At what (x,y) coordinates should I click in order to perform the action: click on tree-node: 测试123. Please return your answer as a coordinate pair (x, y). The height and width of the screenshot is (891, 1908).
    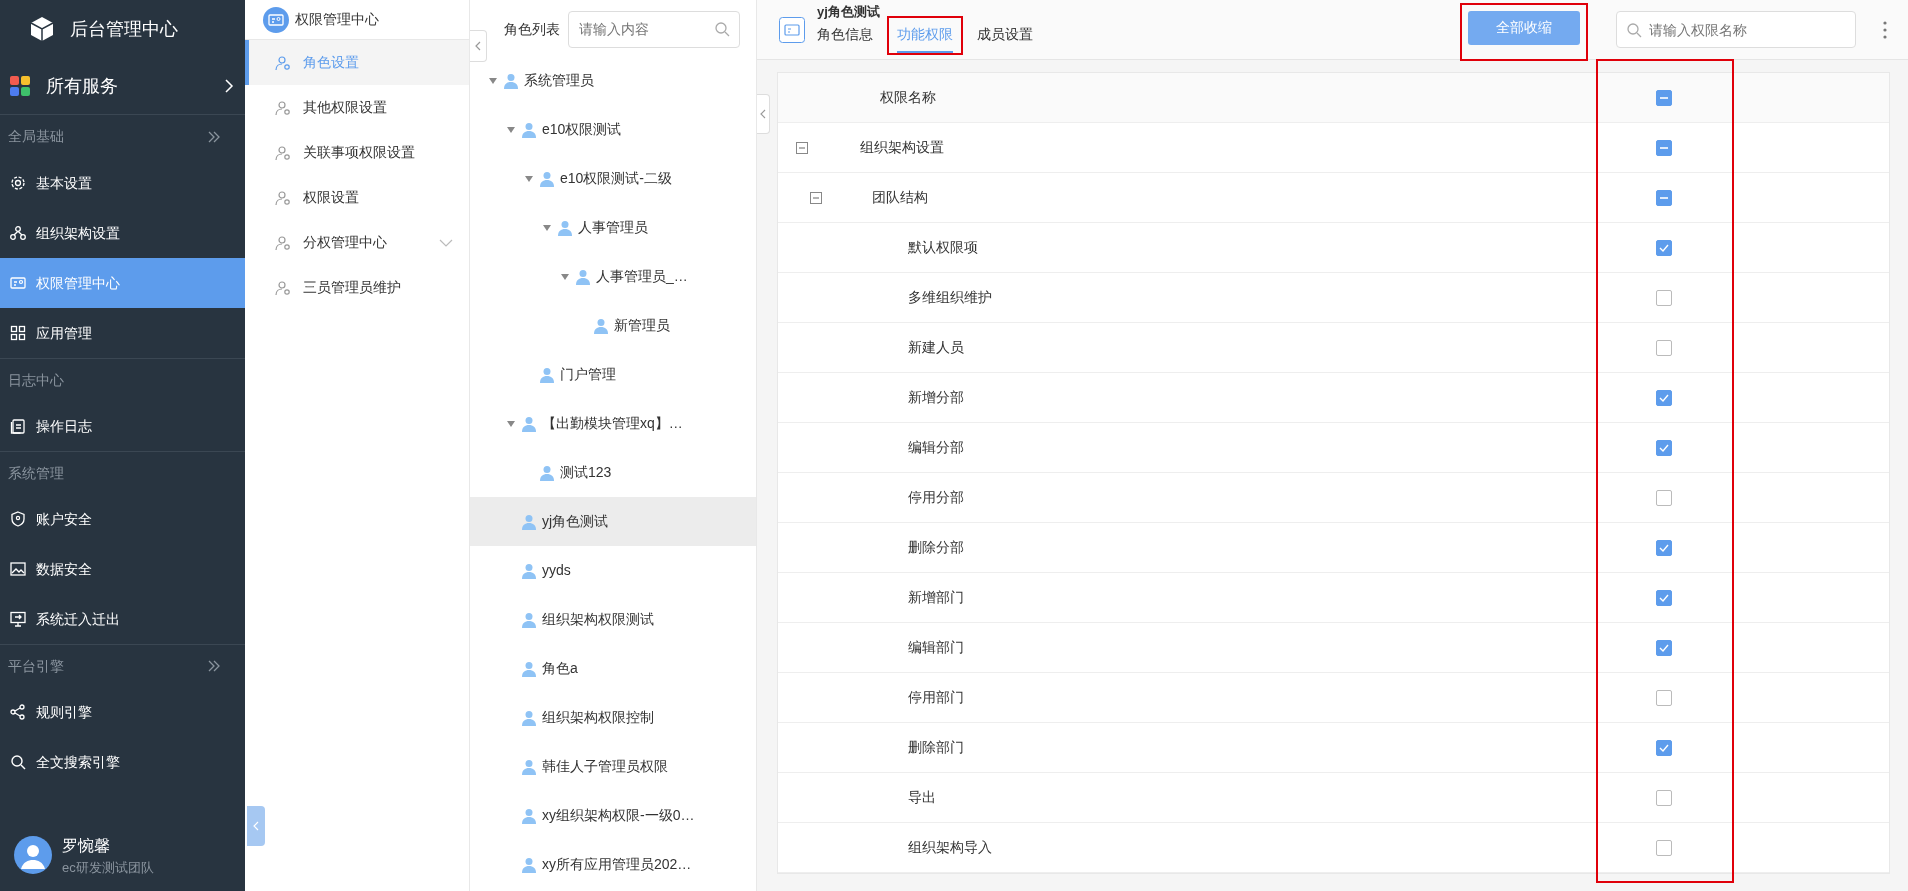
    Looking at the image, I should click on (613, 472).